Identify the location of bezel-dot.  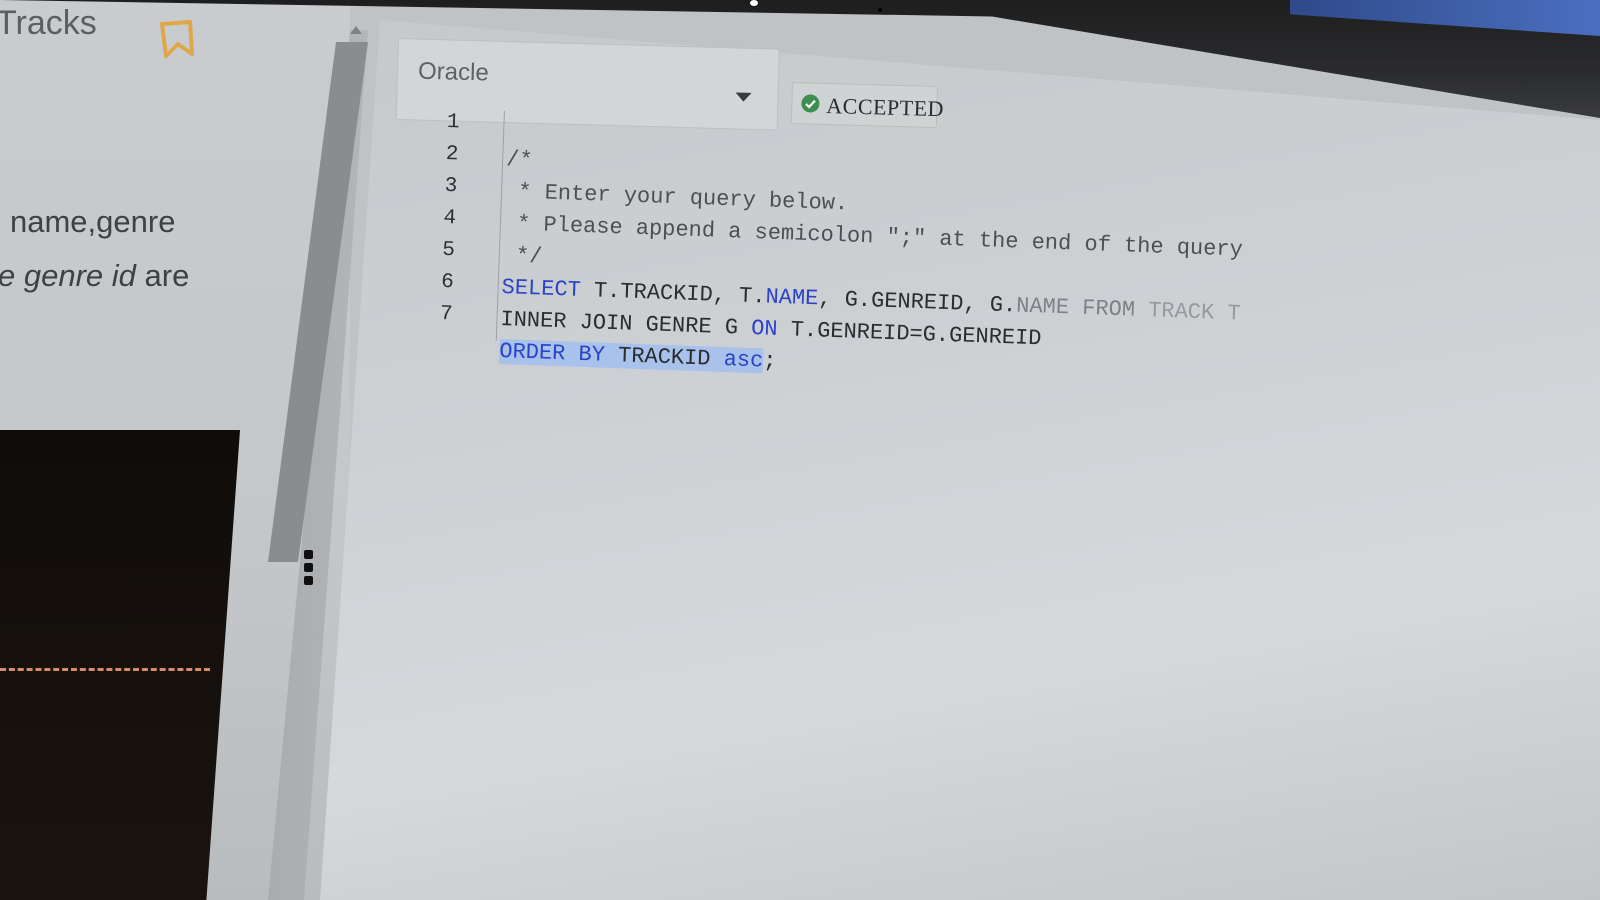
(880, 10).